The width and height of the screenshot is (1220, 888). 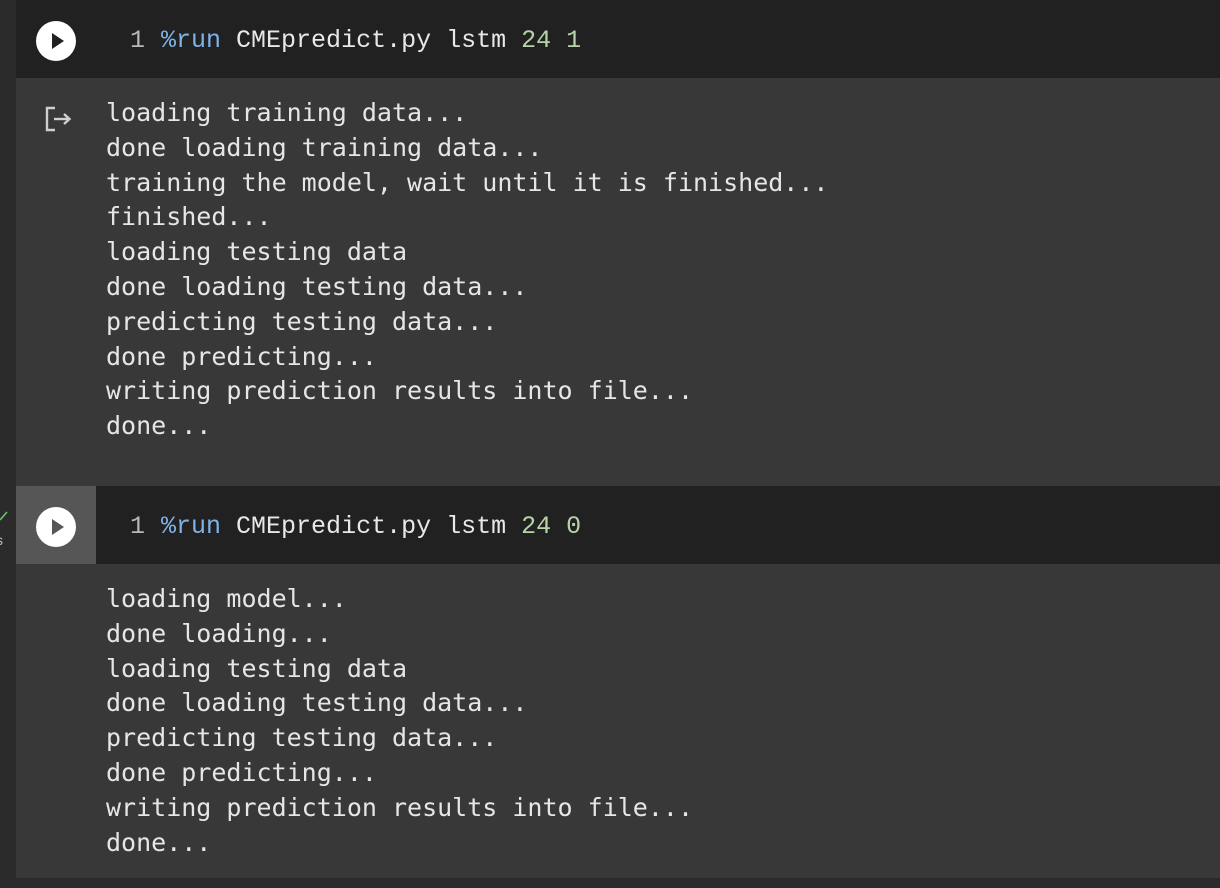 I want to click on code-line: 1 %run CMEpredict.py lstm 24 1, so click(x=355, y=41).